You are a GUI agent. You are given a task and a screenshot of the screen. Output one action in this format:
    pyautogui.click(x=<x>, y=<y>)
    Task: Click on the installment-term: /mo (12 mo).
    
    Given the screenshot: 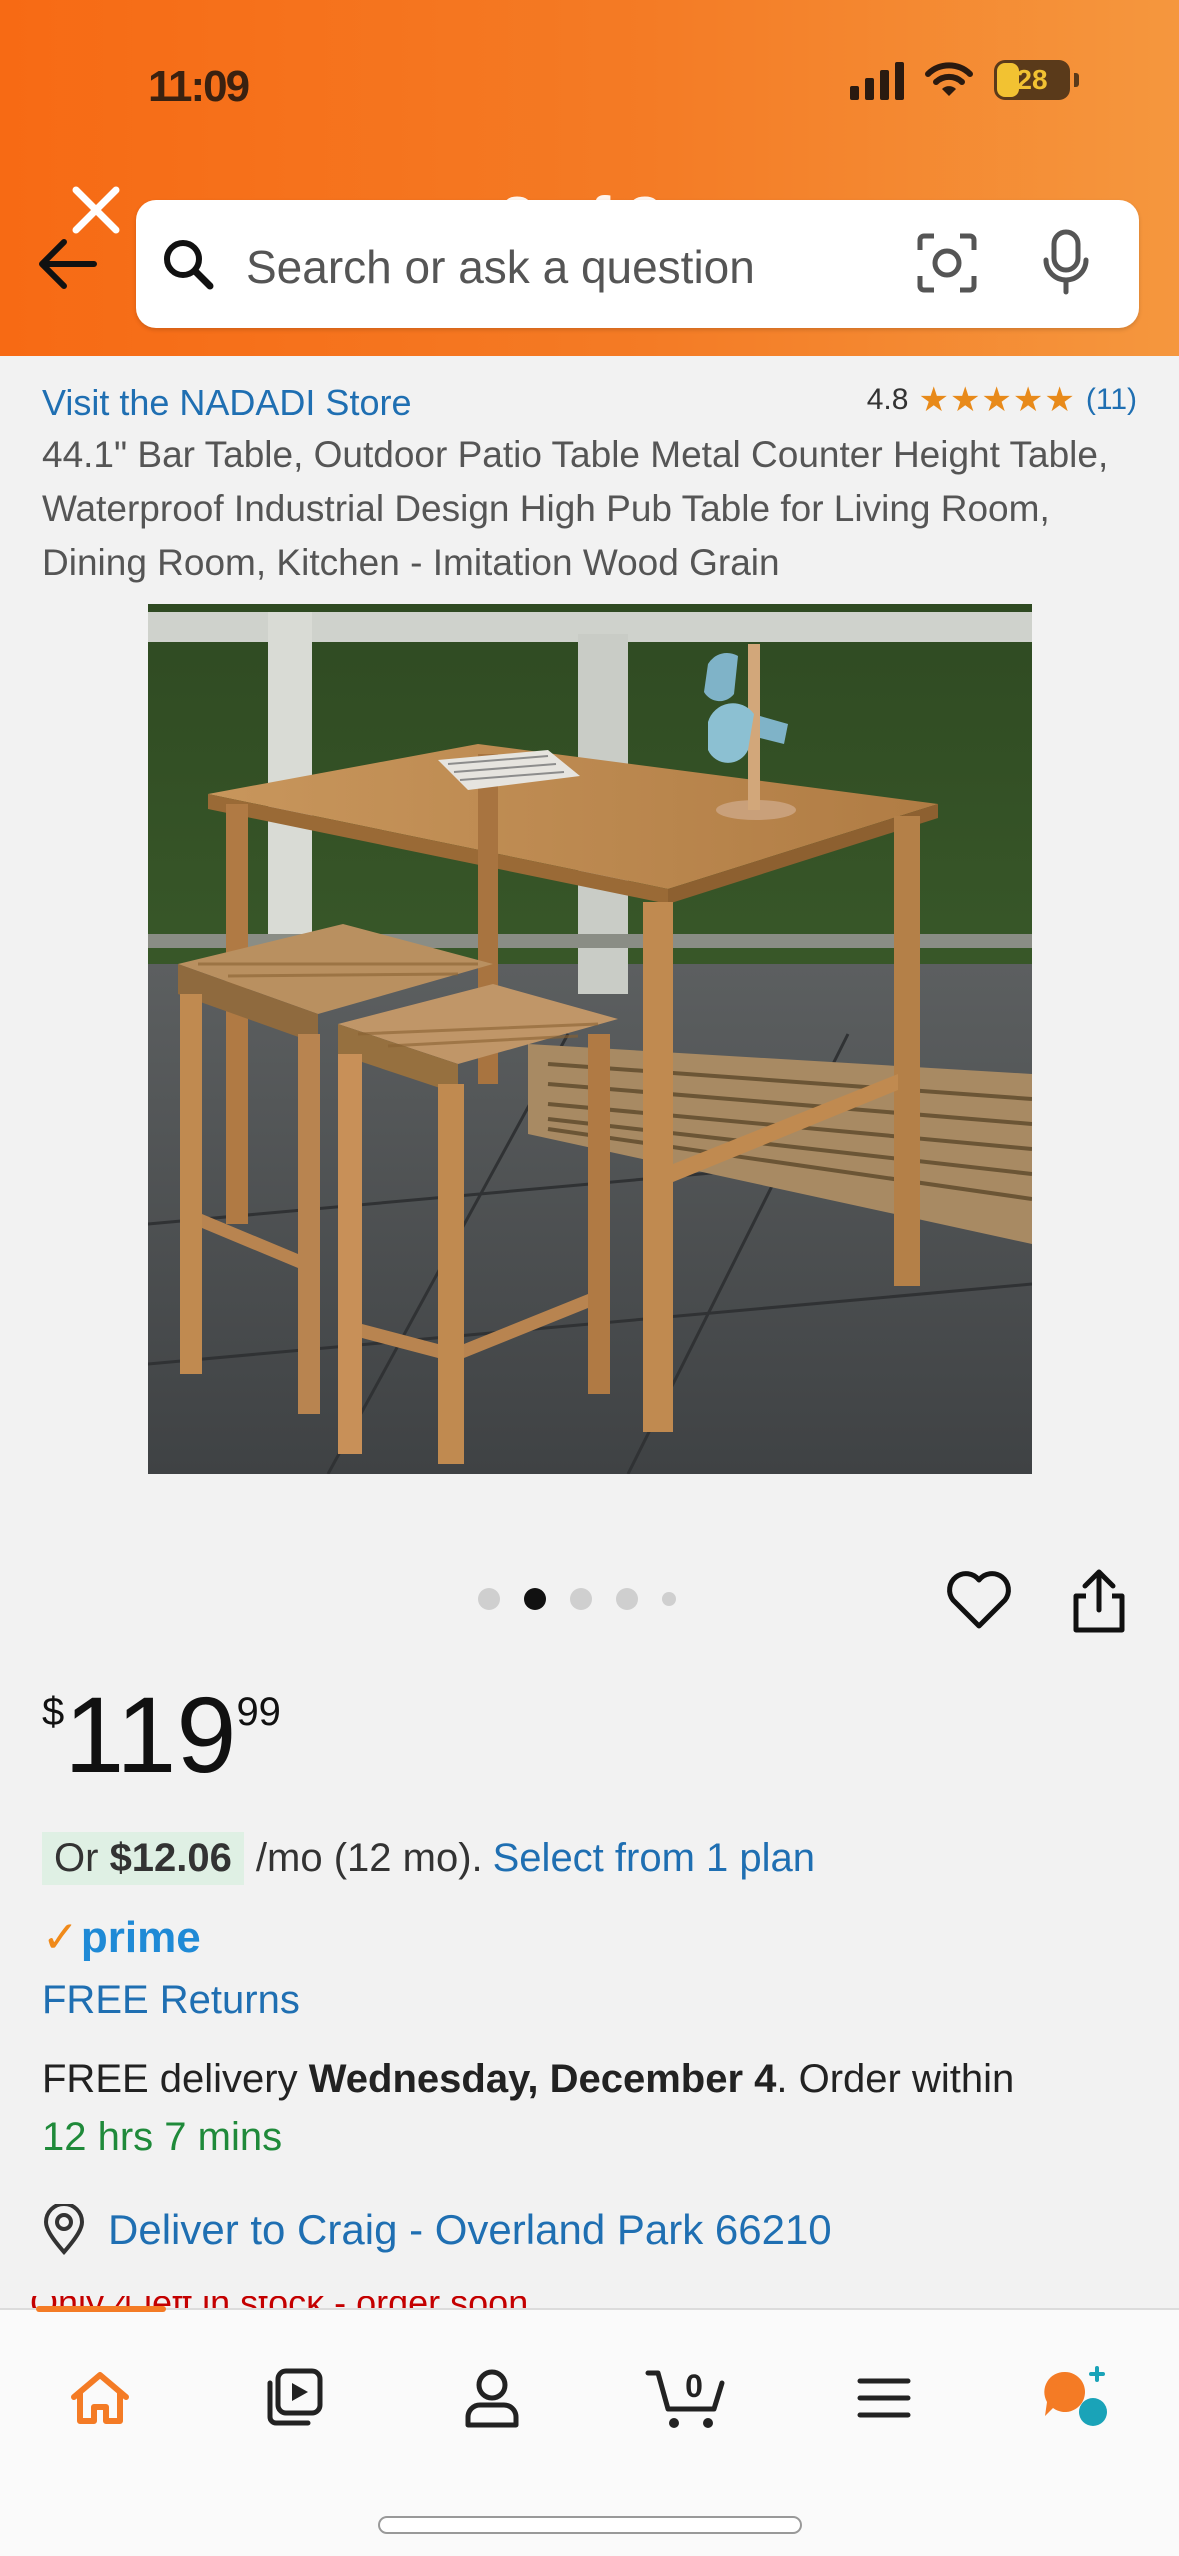 What is the action you would take?
    pyautogui.click(x=369, y=1858)
    